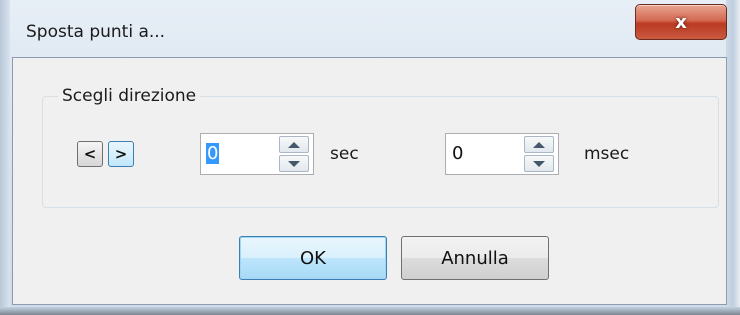  I want to click on close-button: x, so click(681, 22).